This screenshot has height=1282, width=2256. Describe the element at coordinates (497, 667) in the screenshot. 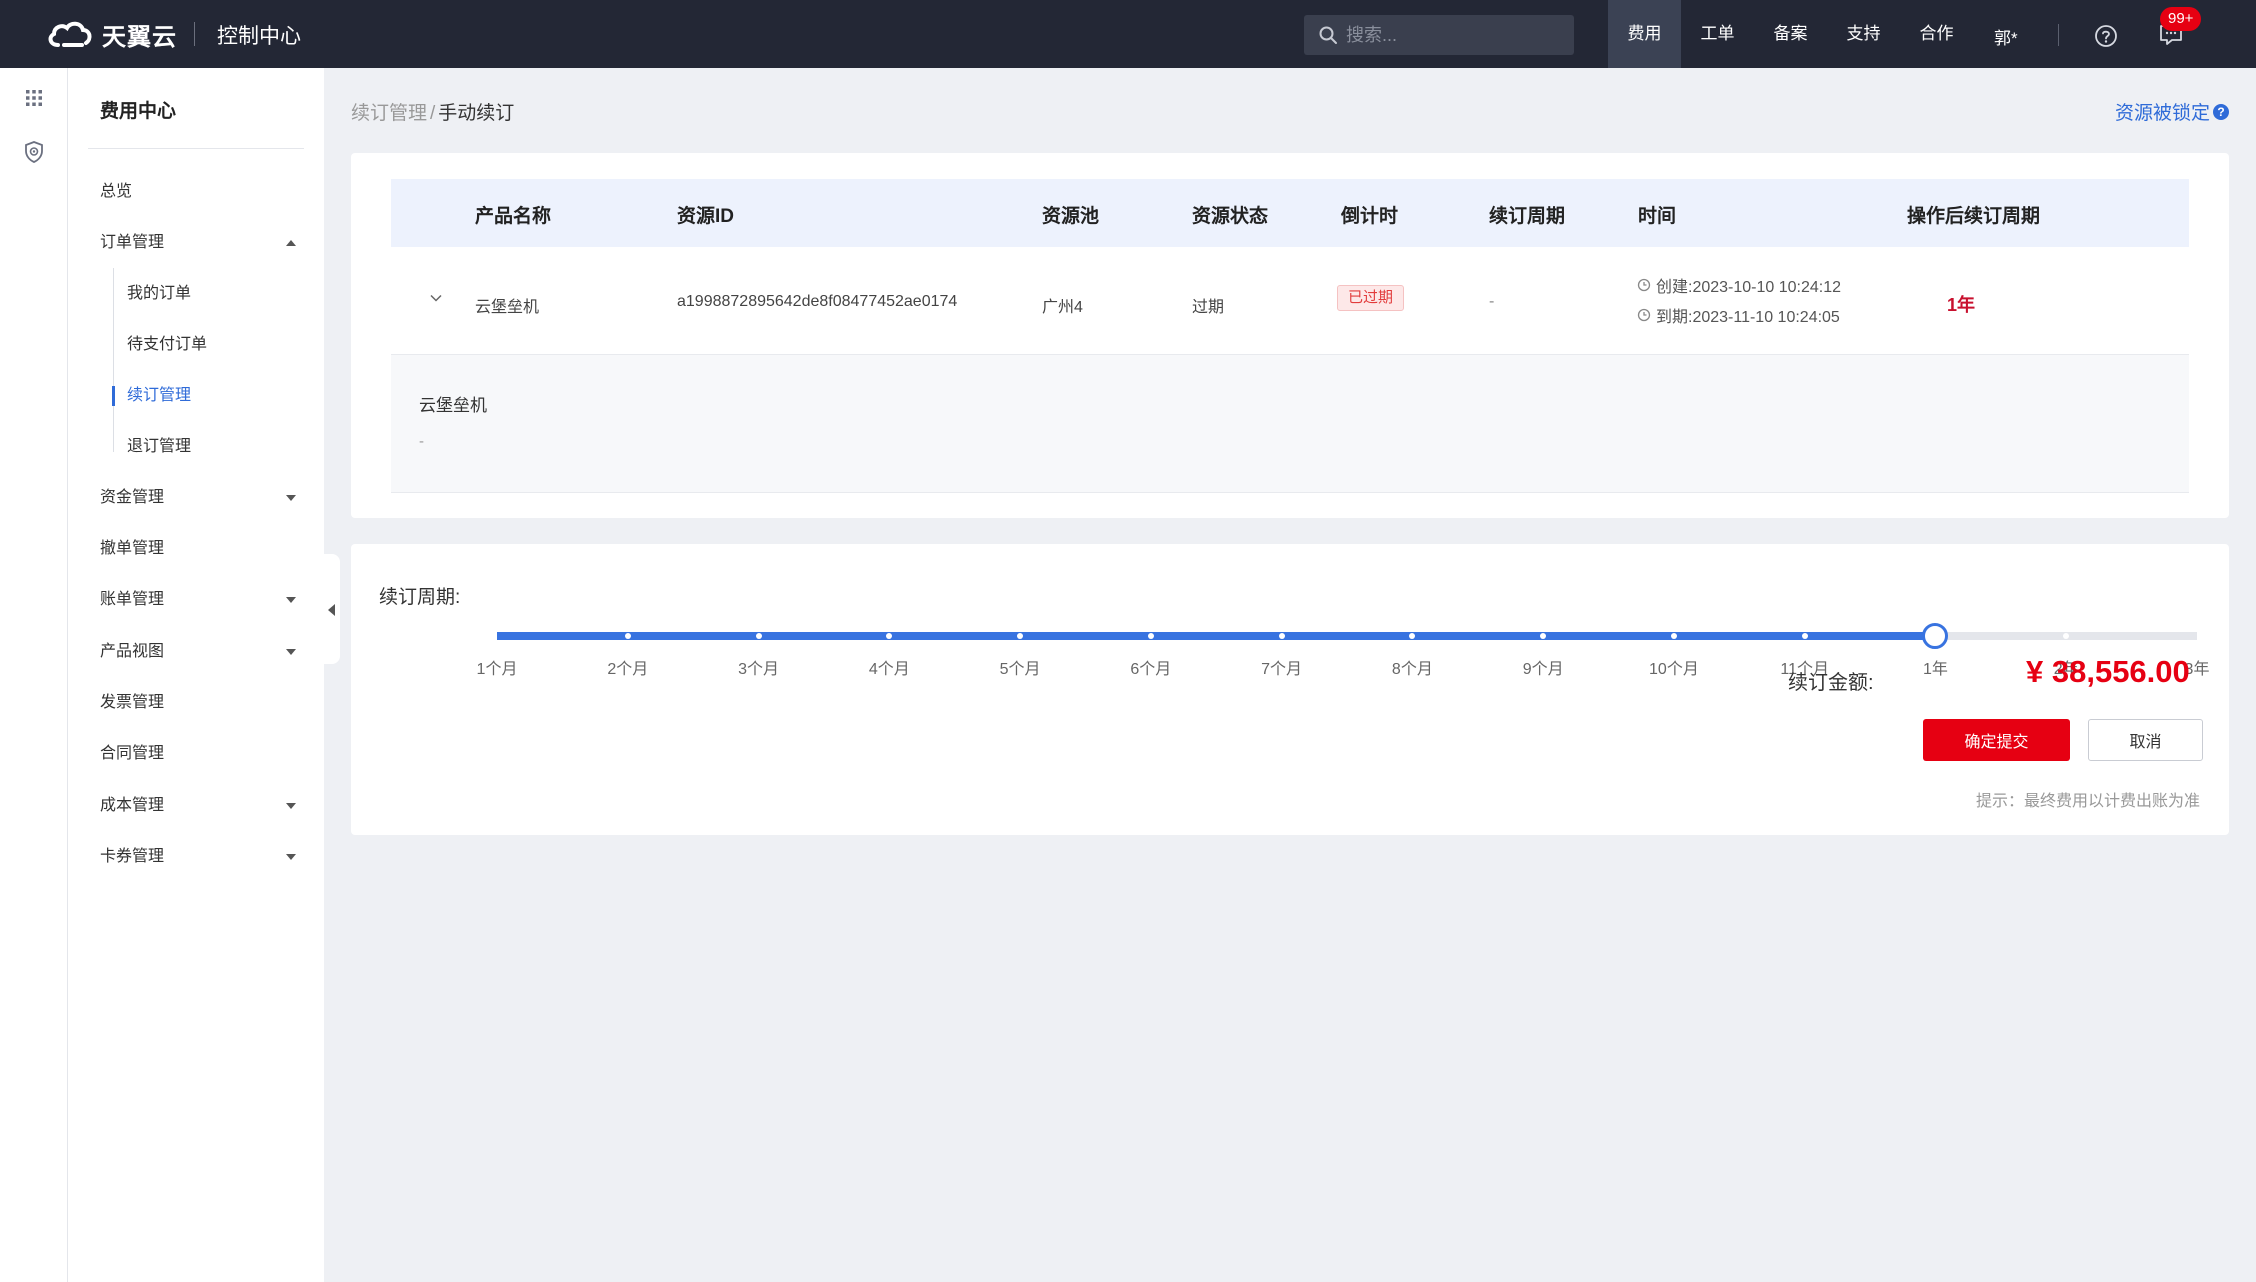

I see `slider-step-label: 1个月` at that location.